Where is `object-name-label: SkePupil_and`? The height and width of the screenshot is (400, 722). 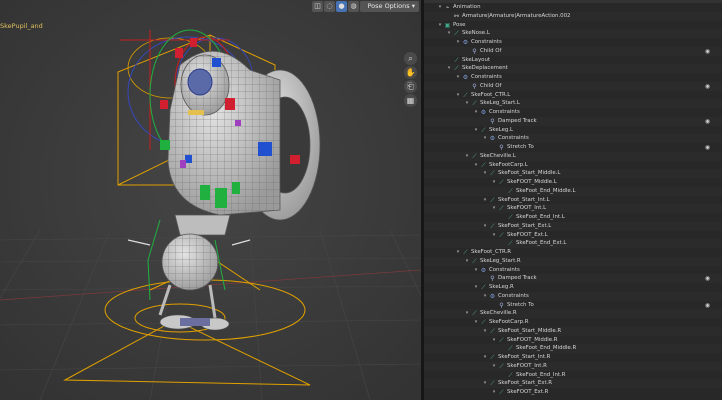
object-name-label: SkePupil_and is located at coordinates (21, 26).